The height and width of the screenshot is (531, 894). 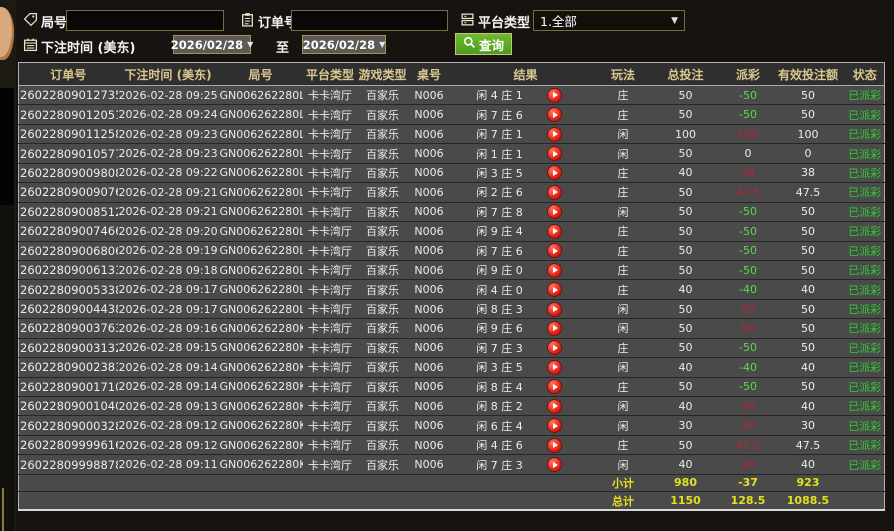 I want to click on result-text: 闲 7 庄 6, so click(x=499, y=251).